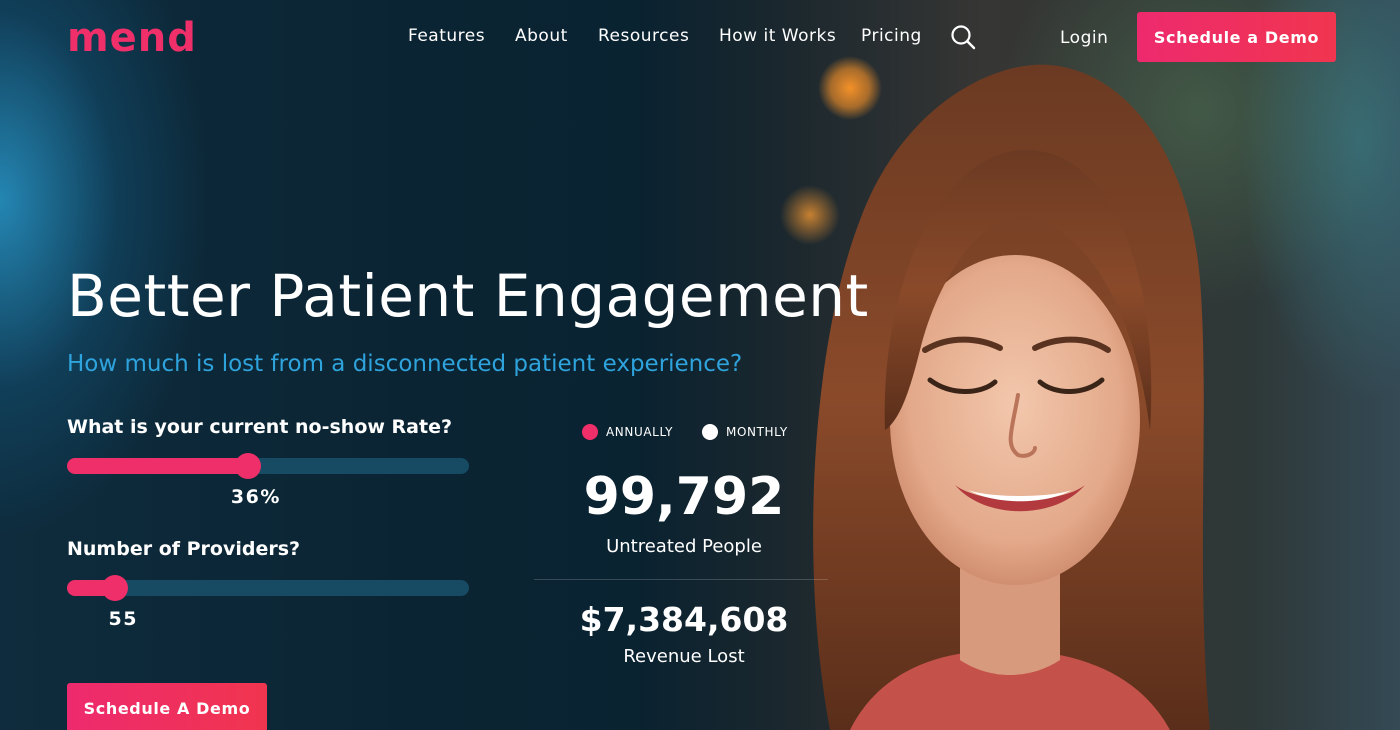 Image resolution: width=1400 pixels, height=730 pixels. I want to click on radio-monthly: MONTHLY, so click(745, 432).